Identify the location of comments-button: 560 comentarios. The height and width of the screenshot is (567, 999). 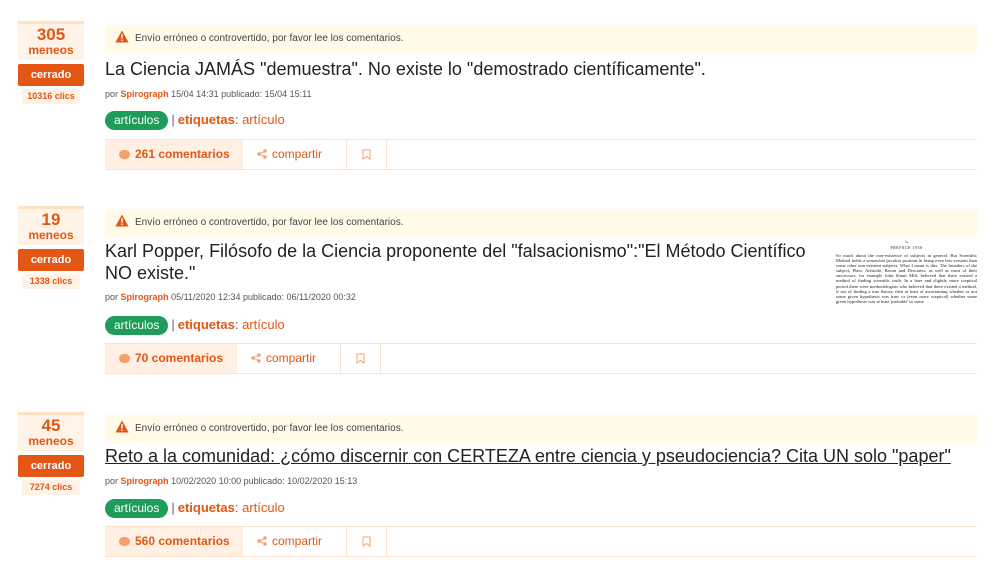
(174, 541).